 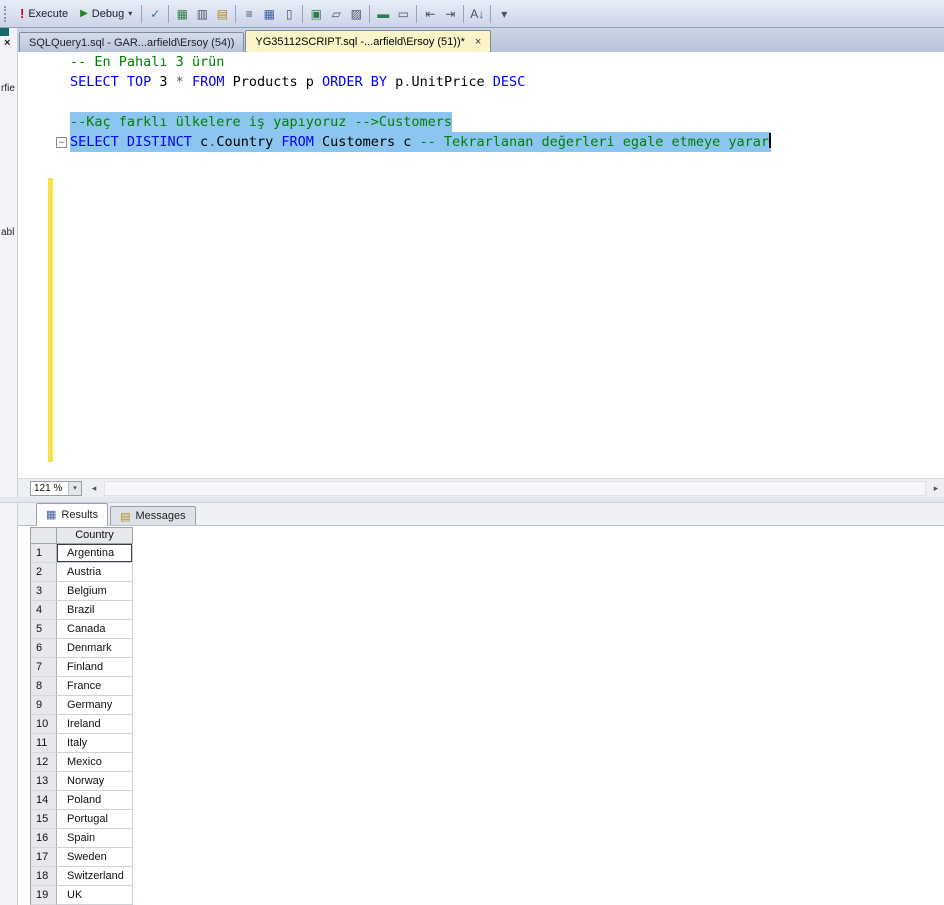 I want to click on scroll-right-icon: ▸, so click(x=936, y=488).